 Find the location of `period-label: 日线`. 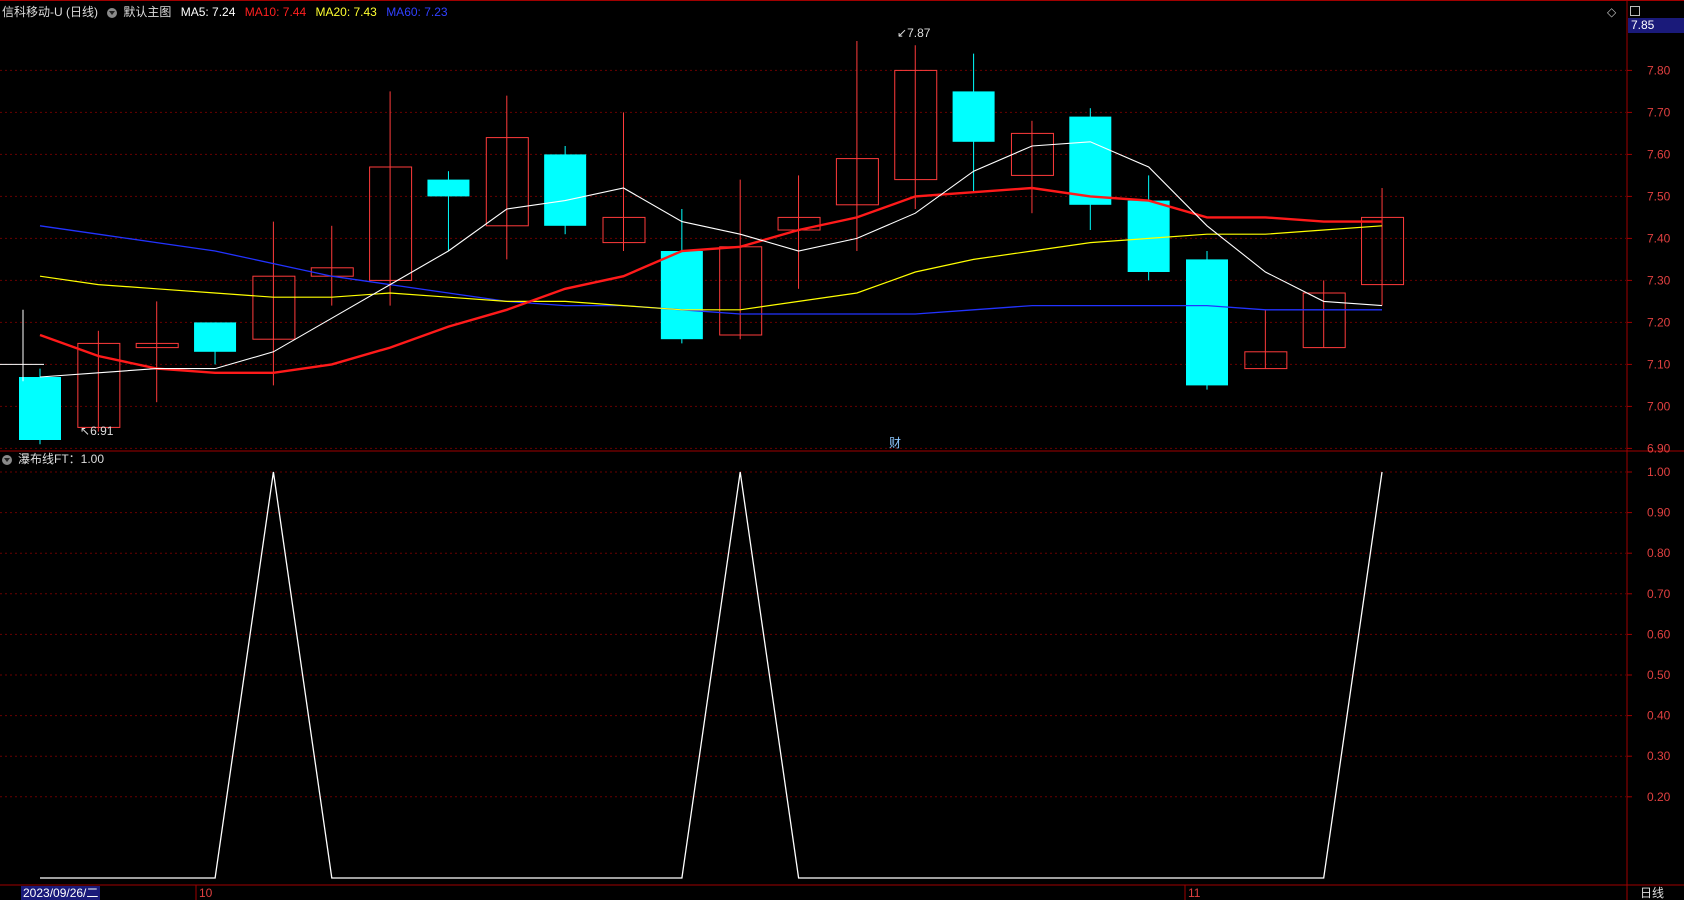

period-label: 日线 is located at coordinates (1652, 893).